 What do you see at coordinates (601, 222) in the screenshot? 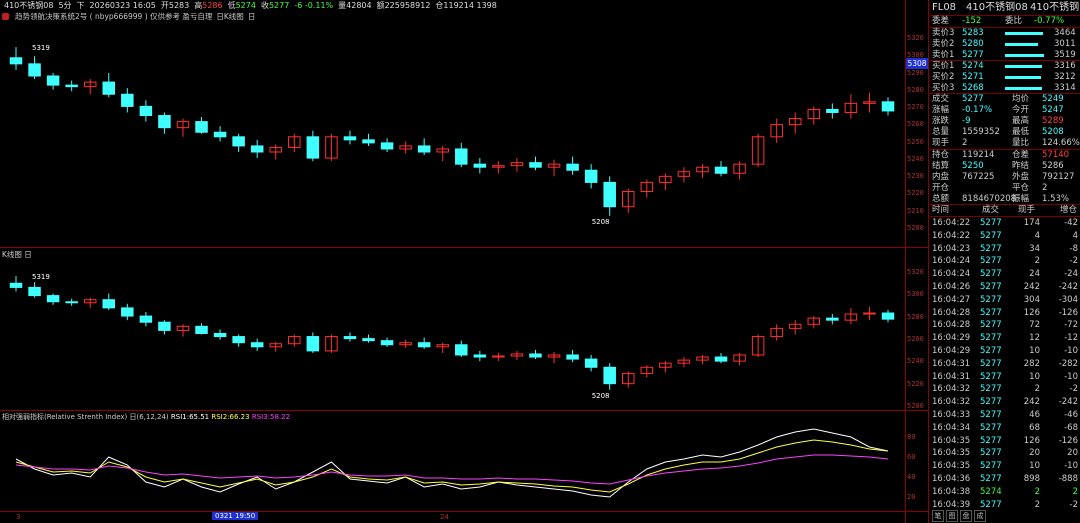
I see `low-annotation: 5208` at bounding box center [601, 222].